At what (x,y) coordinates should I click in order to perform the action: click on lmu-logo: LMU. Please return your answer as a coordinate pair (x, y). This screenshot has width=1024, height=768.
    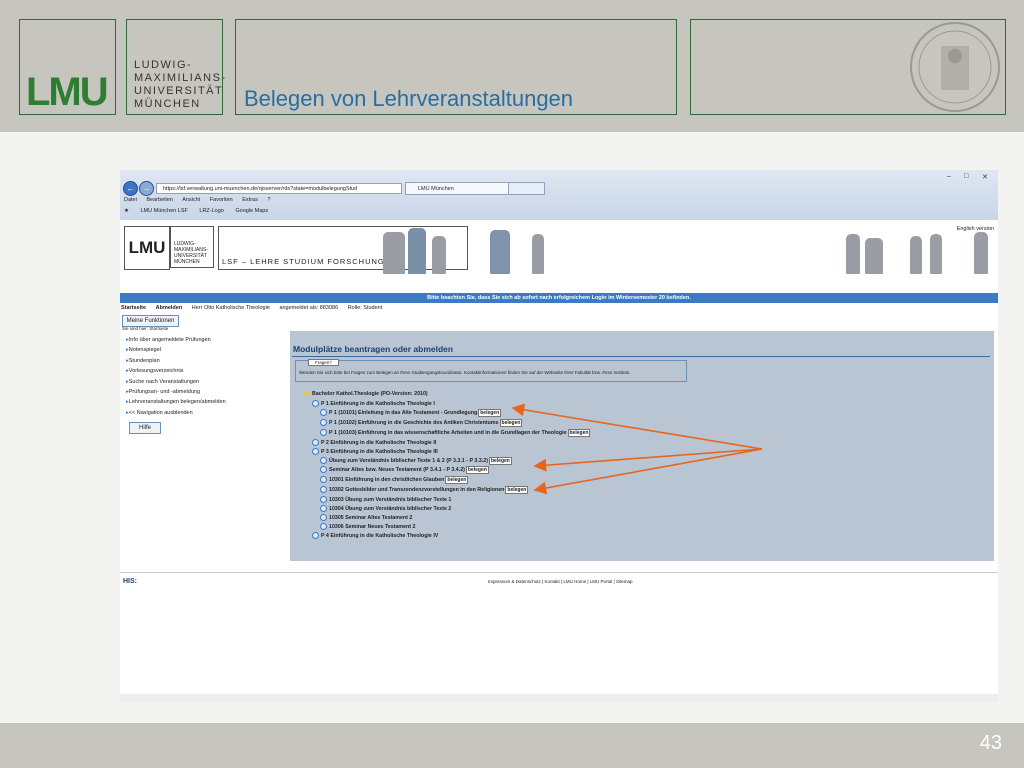
    Looking at the image, I should click on (67, 92).